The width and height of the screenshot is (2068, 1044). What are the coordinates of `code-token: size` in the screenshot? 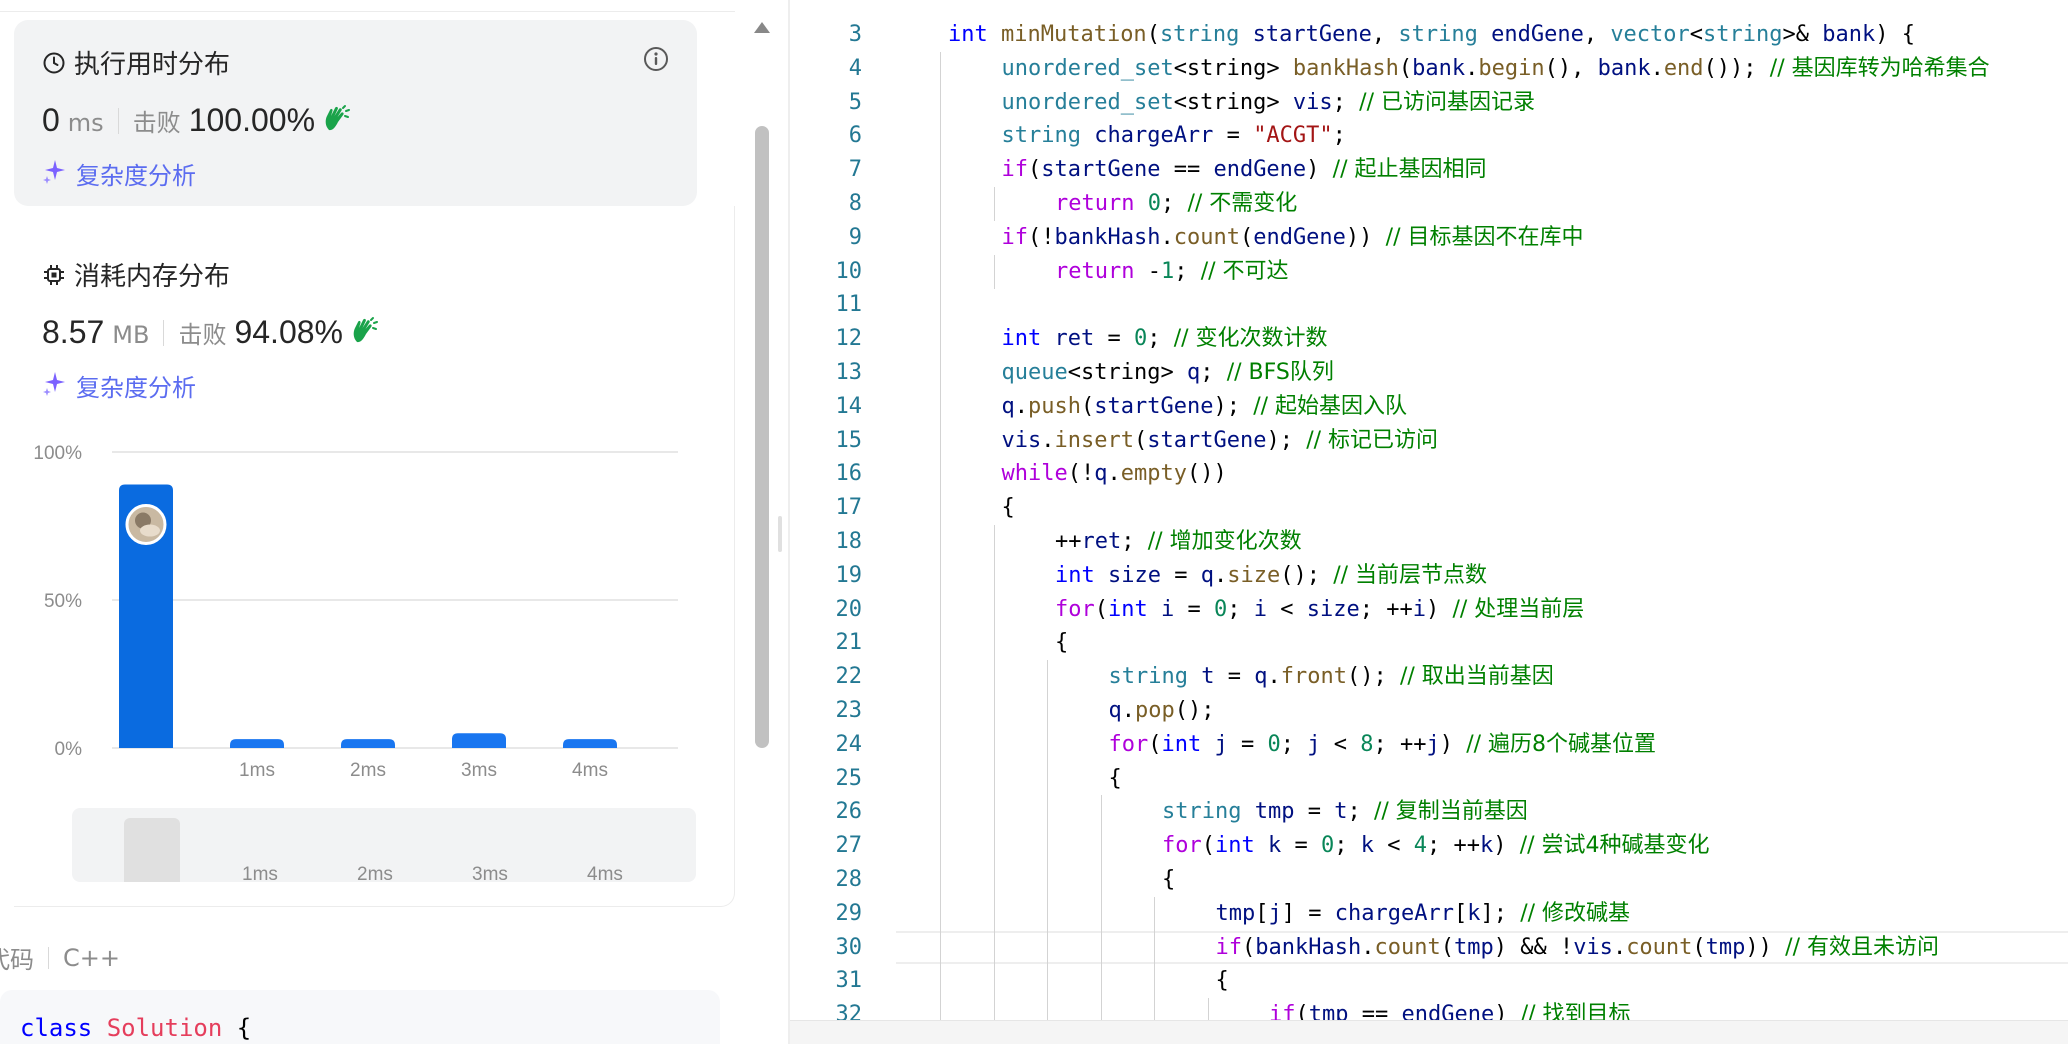 It's located at (1333, 609).